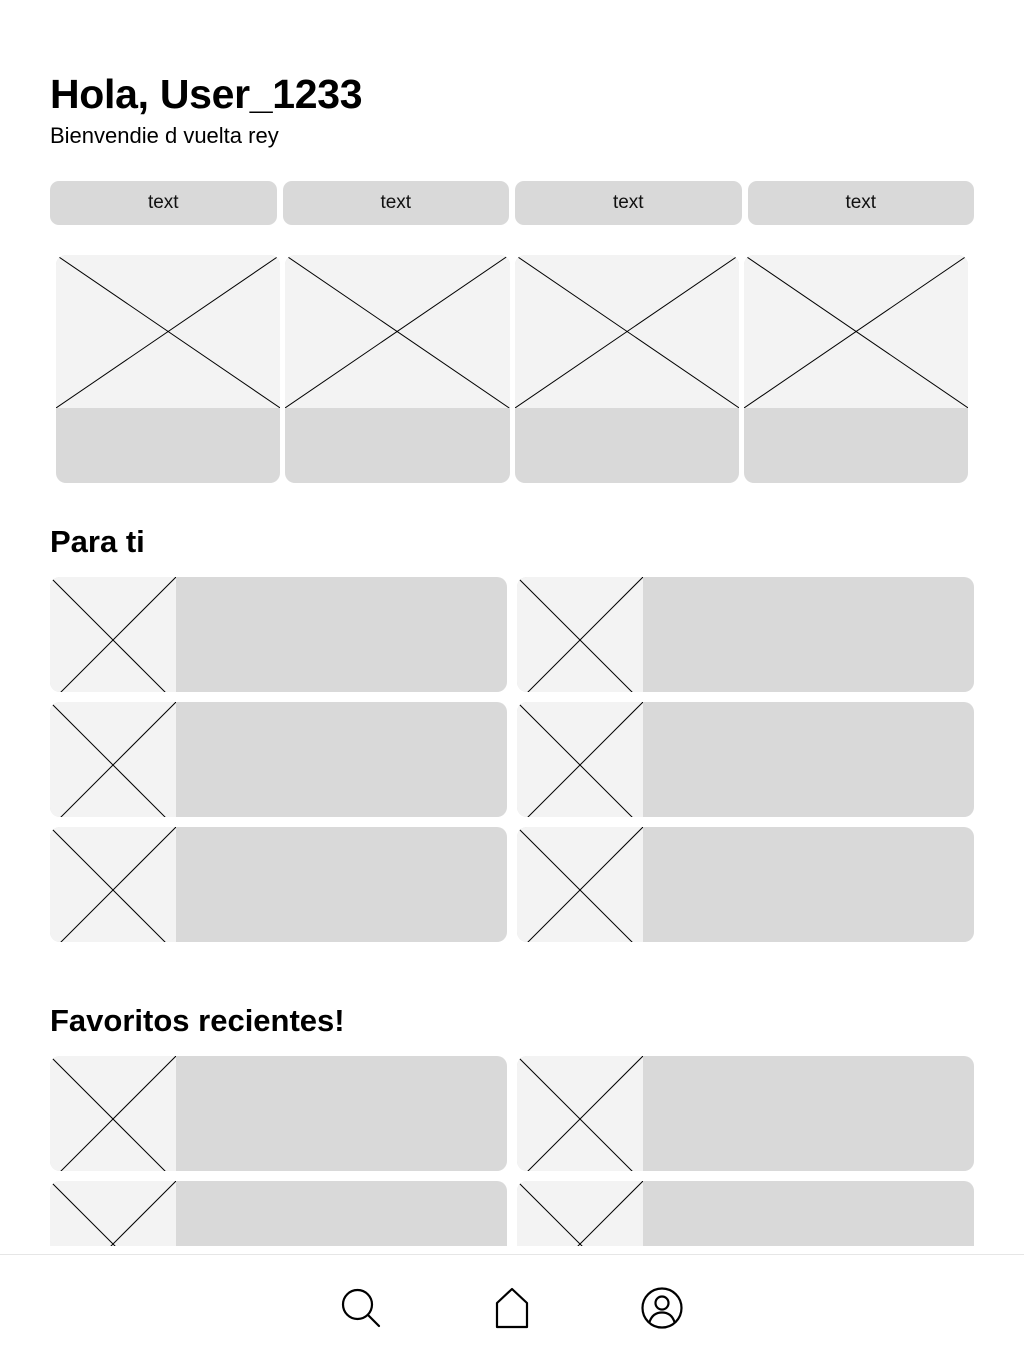 Image resolution: width=1024 pixels, height=1367 pixels. I want to click on greeting-title: Hola, User_1233, so click(206, 94).